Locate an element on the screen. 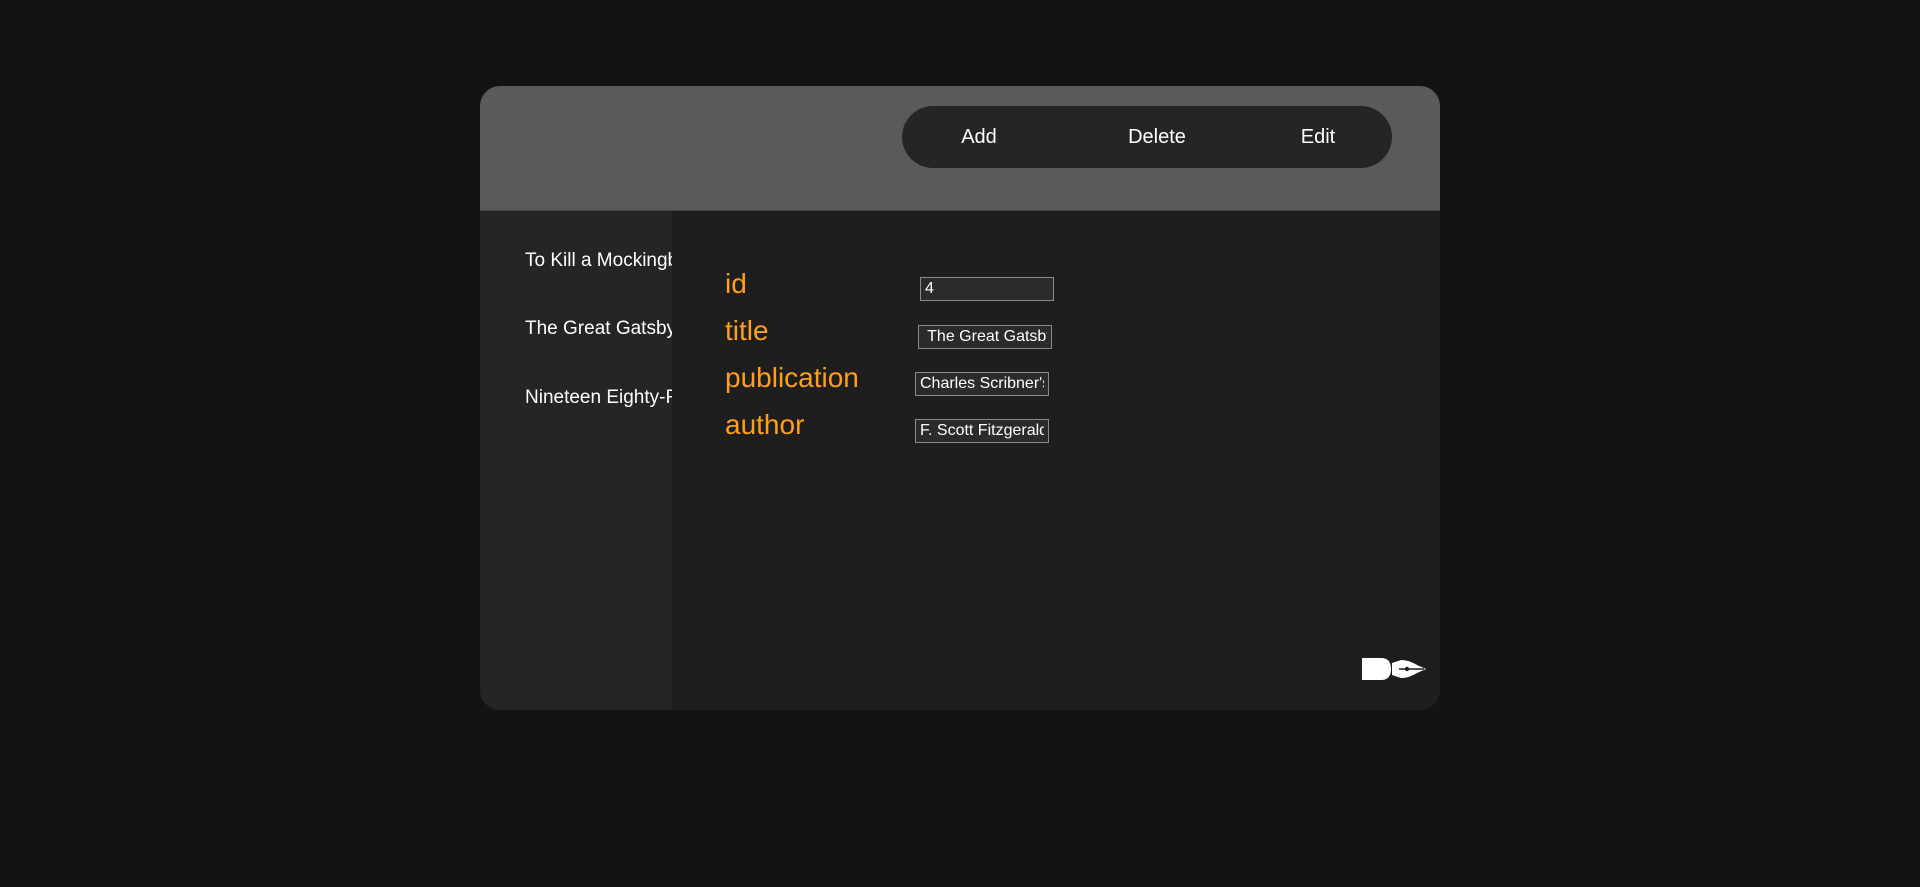 The height and width of the screenshot is (887, 1920). add-button: Add is located at coordinates (979, 137).